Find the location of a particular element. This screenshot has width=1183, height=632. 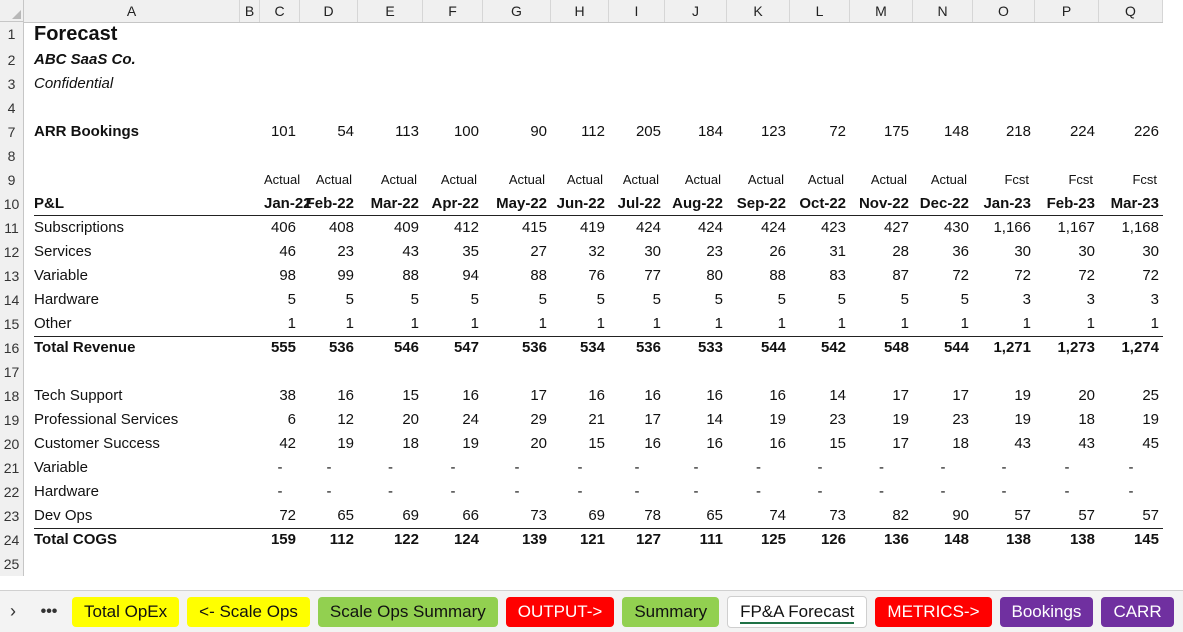

cell-value: 1,168 is located at coordinates (1131, 228).